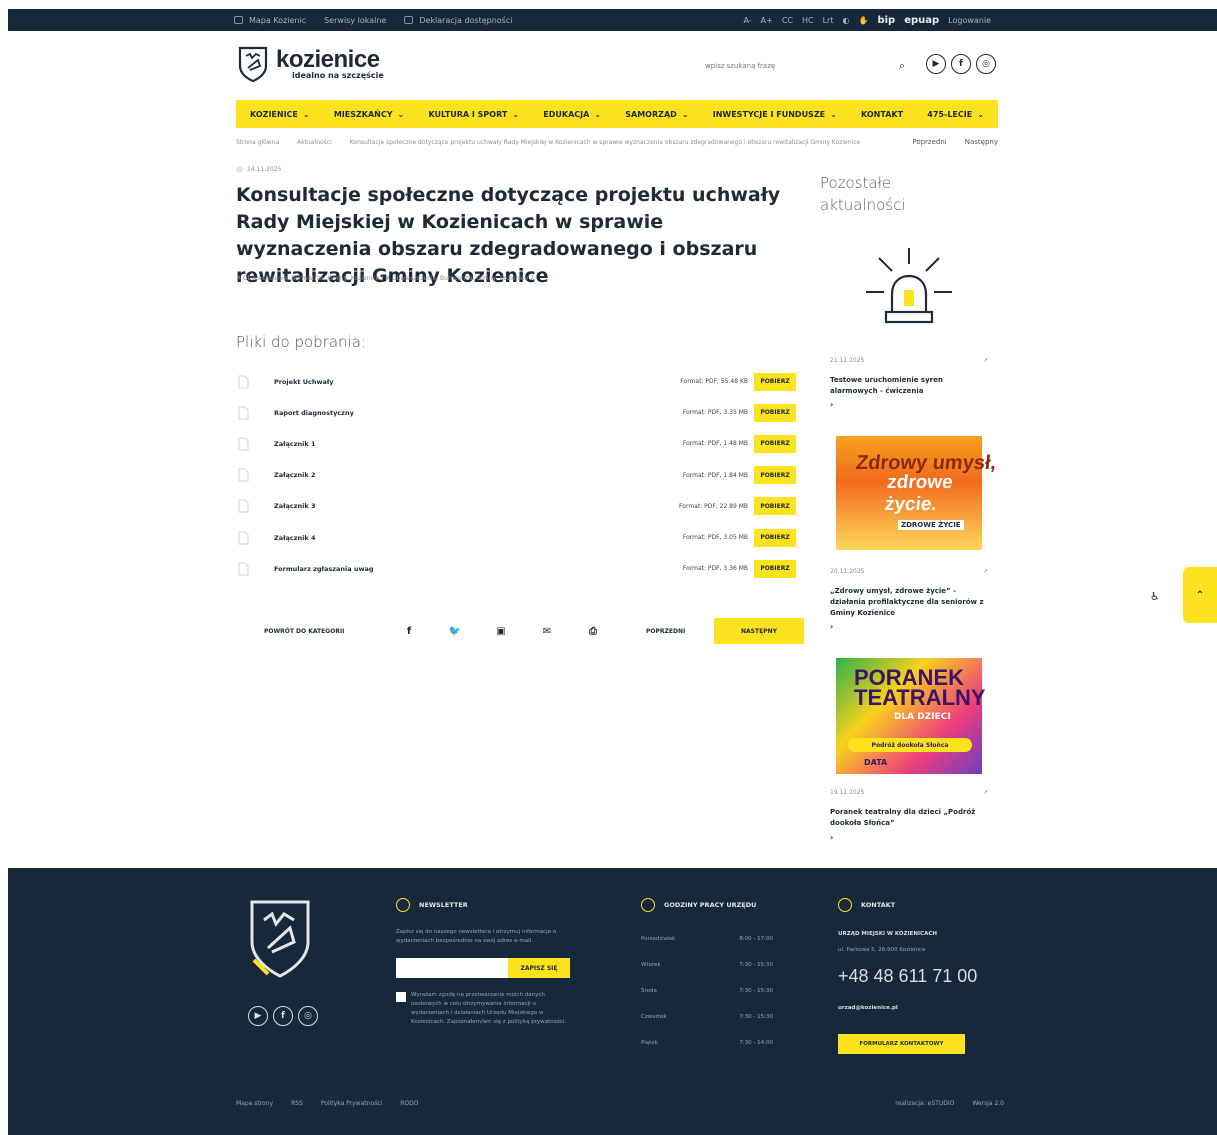 This screenshot has width=1217, height=1135. I want to click on accessibility-widget-icon: ♿, so click(1155, 596).